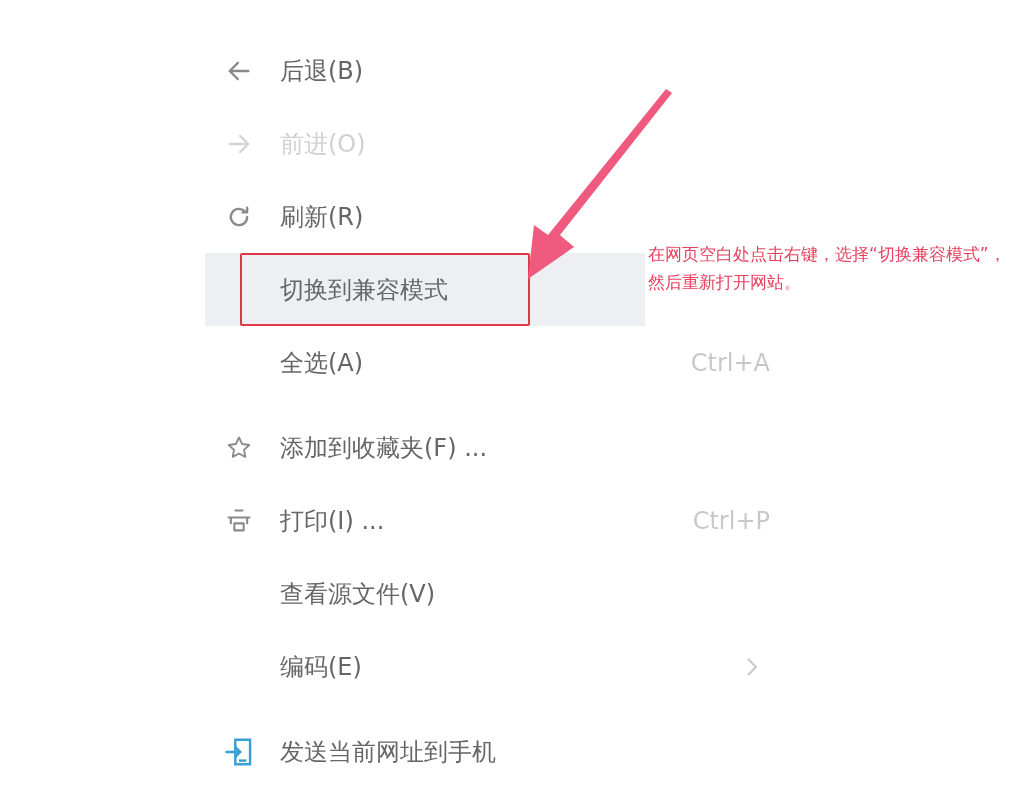  What do you see at coordinates (827, 268) in the screenshot?
I see `annotation-note: 在网页空白处点击右键，选择“切换兼容模式”，然后重新打开网站。` at bounding box center [827, 268].